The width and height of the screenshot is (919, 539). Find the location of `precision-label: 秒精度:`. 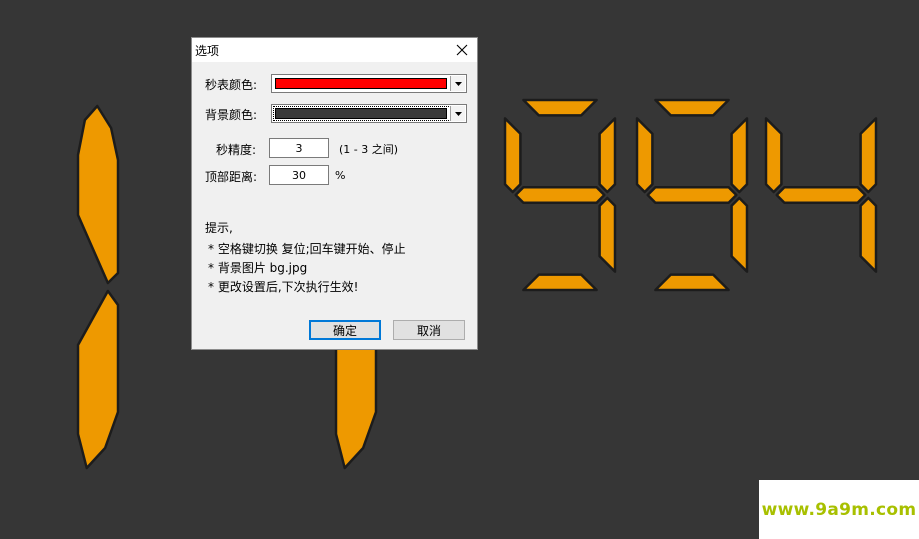

precision-label: 秒精度: is located at coordinates (236, 150).